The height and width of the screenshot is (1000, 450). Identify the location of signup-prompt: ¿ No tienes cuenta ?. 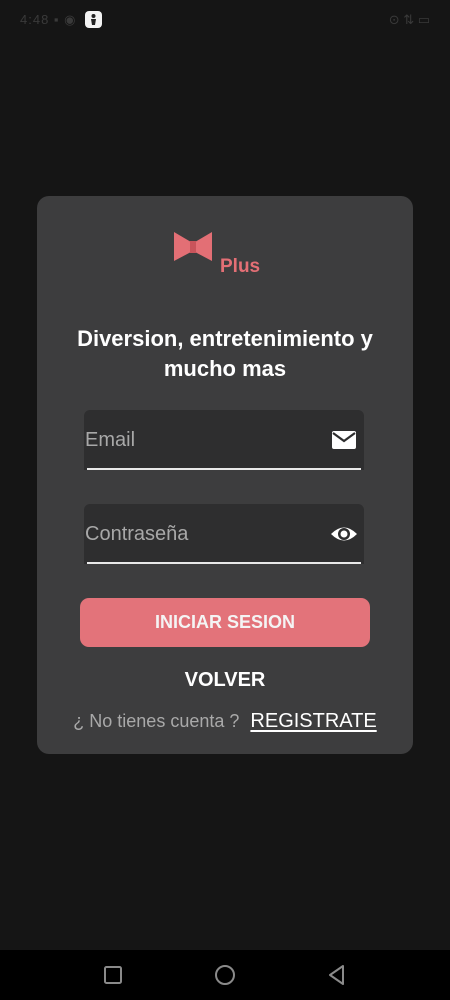
(156, 721).